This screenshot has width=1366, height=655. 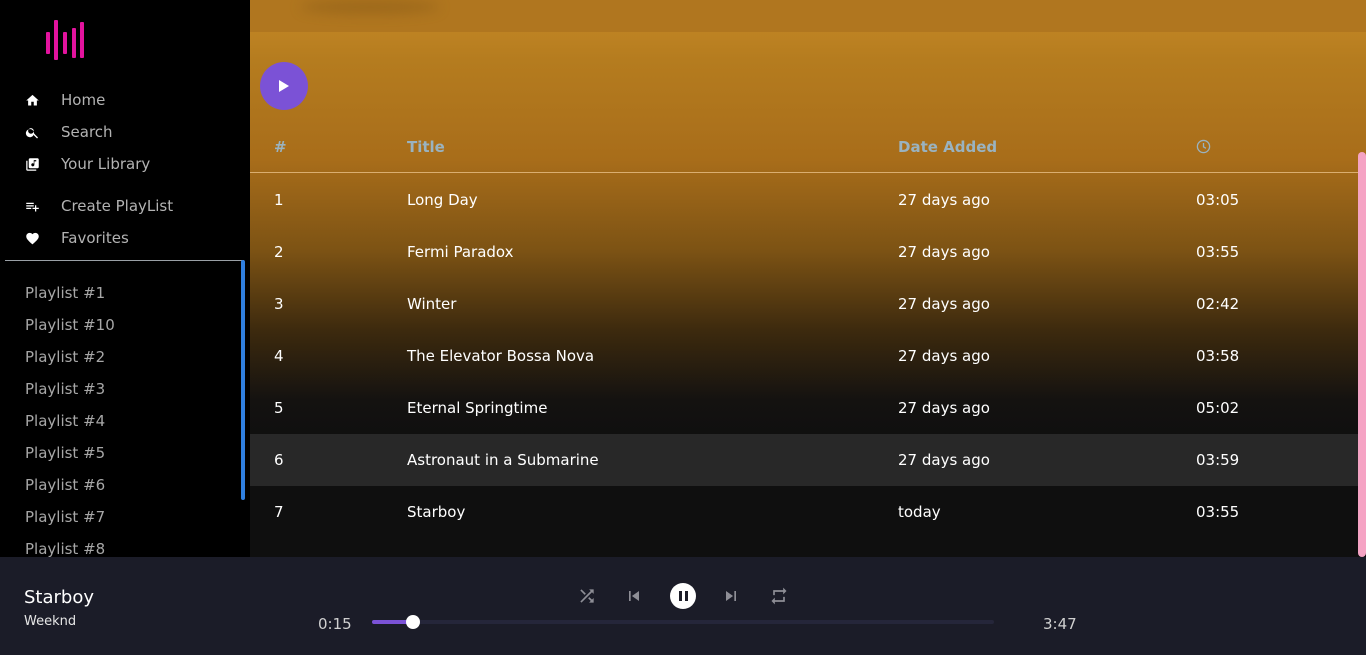 I want to click on skip-next-icon, so click(x=731, y=596).